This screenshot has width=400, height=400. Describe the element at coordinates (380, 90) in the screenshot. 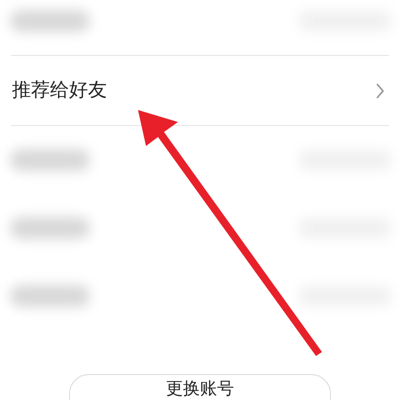

I see `chevron-right-icon` at that location.